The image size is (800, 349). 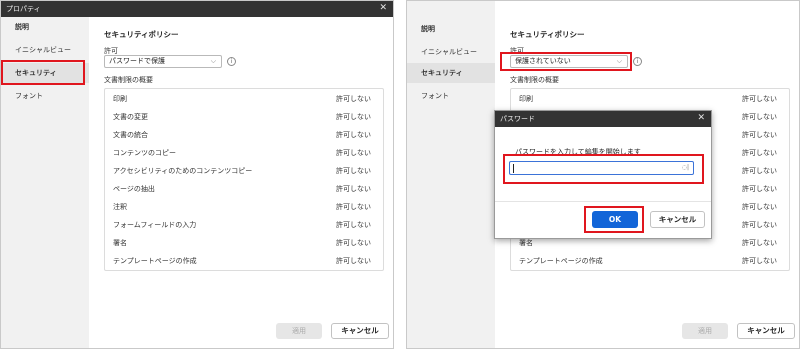 What do you see at coordinates (244, 153) in the screenshot?
I see `table-row: コンテンツのコピー 許可しない` at bounding box center [244, 153].